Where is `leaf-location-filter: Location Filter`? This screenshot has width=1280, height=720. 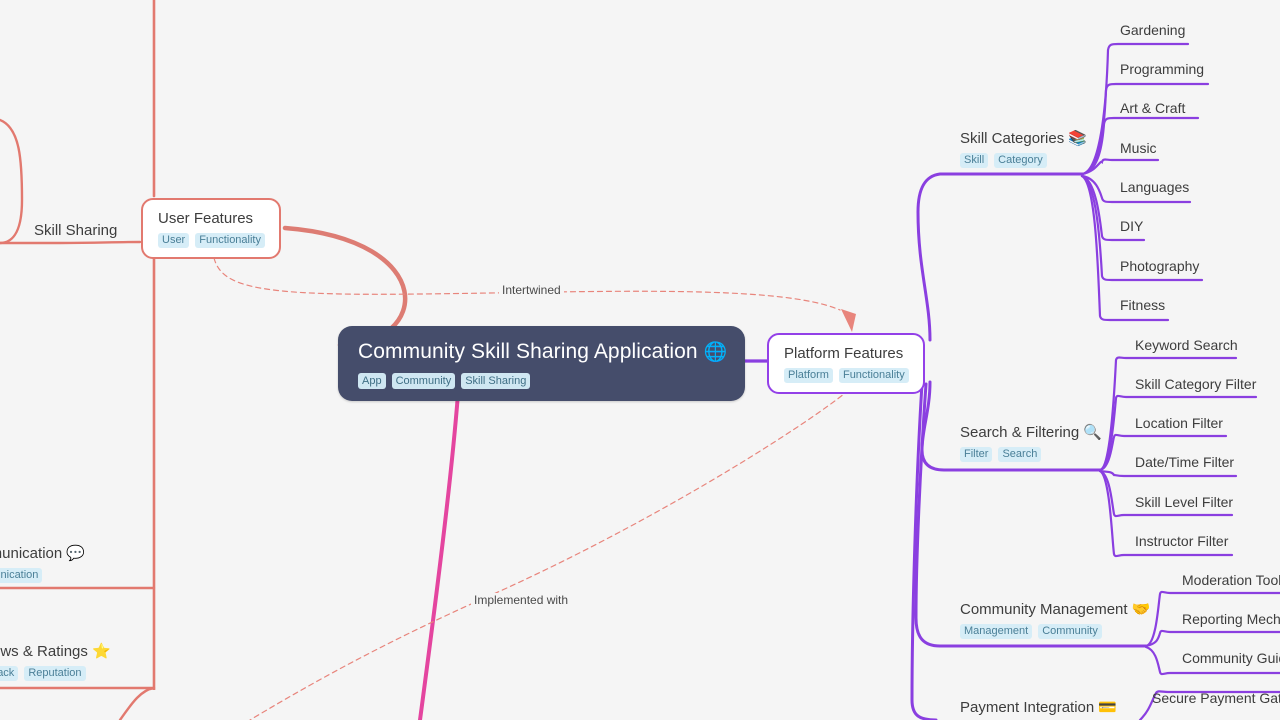
leaf-location-filter: Location Filter is located at coordinates (1179, 423).